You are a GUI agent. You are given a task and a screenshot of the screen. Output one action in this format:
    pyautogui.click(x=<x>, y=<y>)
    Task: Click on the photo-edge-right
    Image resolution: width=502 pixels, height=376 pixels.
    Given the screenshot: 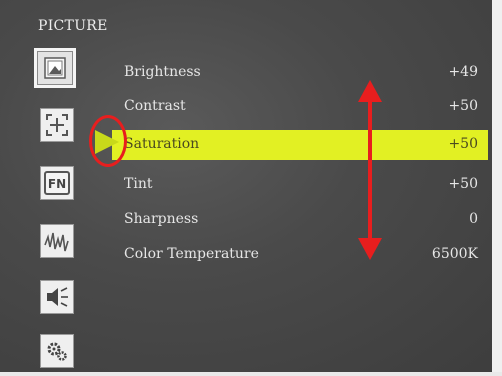 What is the action you would take?
    pyautogui.click(x=497, y=188)
    